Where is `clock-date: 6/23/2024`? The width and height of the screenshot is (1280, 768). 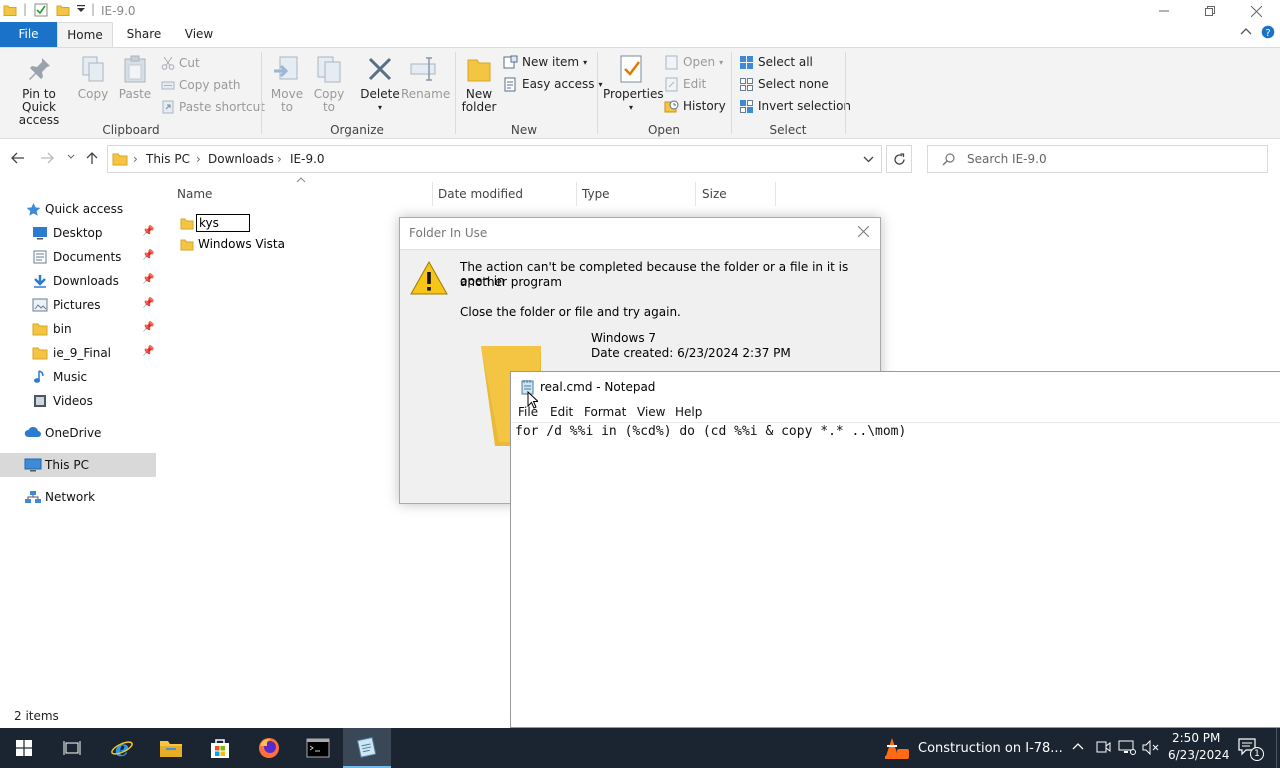 clock-date: 6/23/2024 is located at coordinates (1199, 755).